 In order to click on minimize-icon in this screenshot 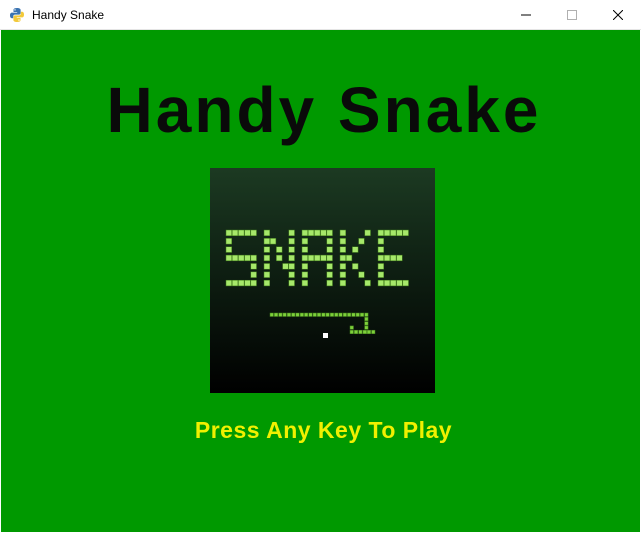, I will do `click(526, 14)`.